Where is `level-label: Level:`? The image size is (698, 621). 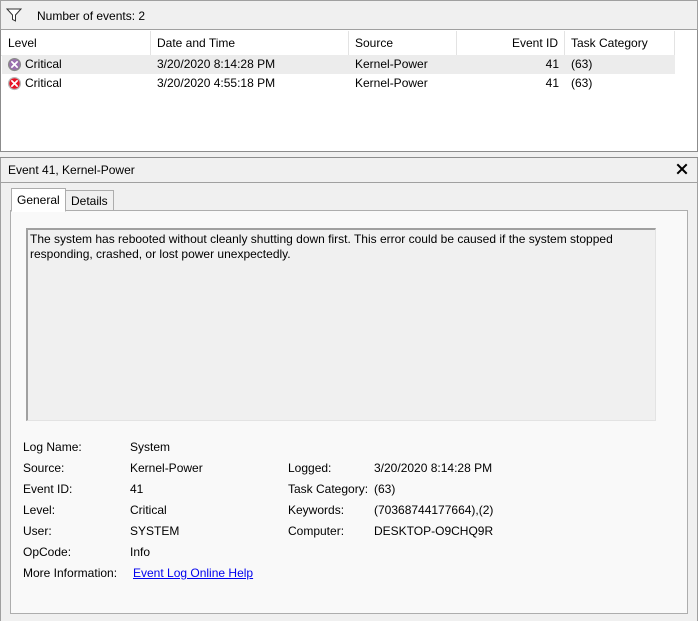 level-label: Level: is located at coordinates (39, 510).